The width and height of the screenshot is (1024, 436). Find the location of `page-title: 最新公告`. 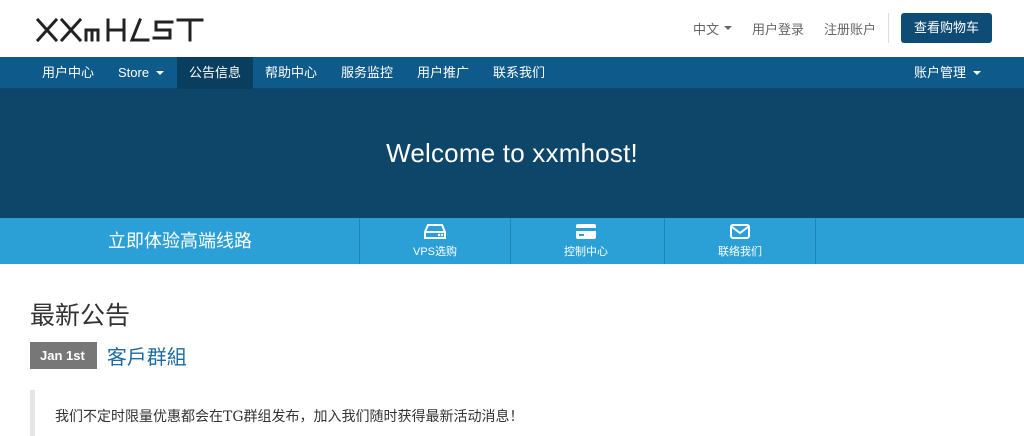

page-title: 最新公告 is located at coordinates (80, 316).